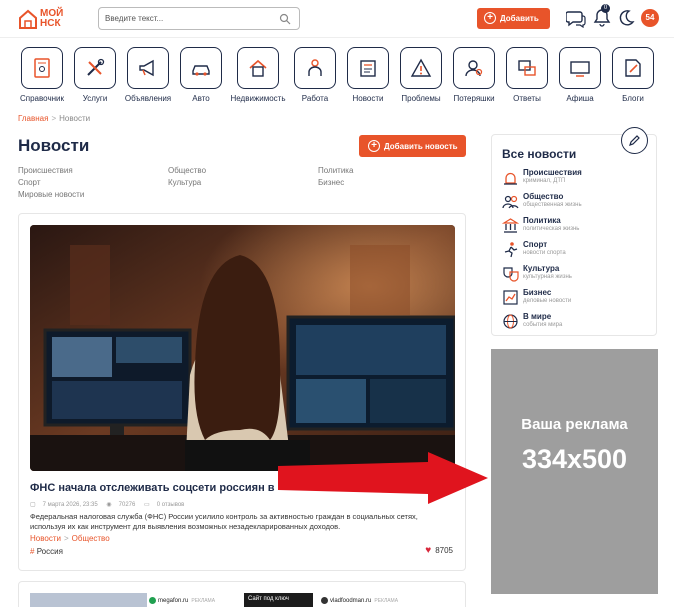  Describe the element at coordinates (444, 550) in the screenshot. I see `like-count: 8705` at that location.